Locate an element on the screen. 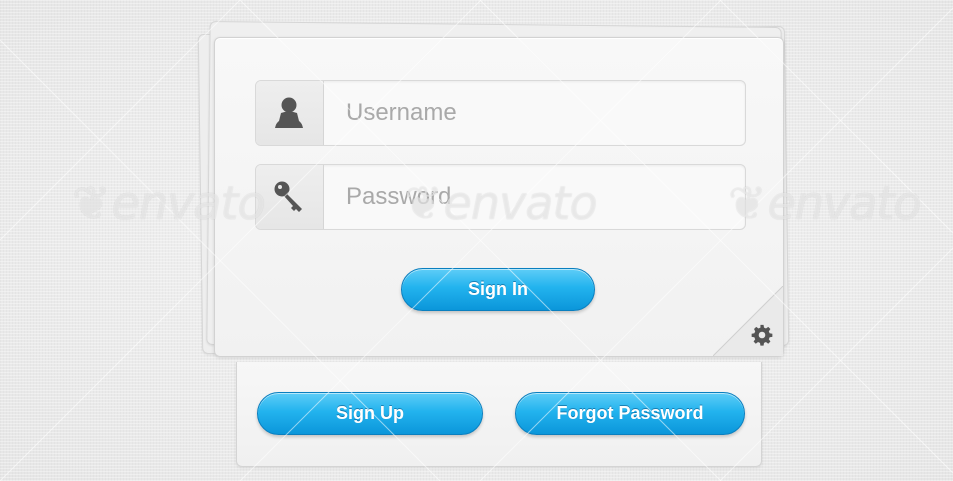  key-icon is located at coordinates (288, 196).